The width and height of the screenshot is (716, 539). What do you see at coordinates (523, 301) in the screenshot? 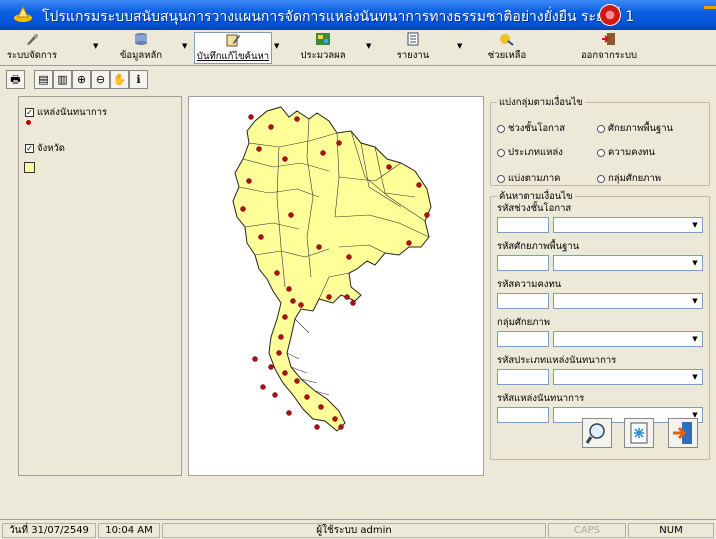
I see `durability-code-input` at bounding box center [523, 301].